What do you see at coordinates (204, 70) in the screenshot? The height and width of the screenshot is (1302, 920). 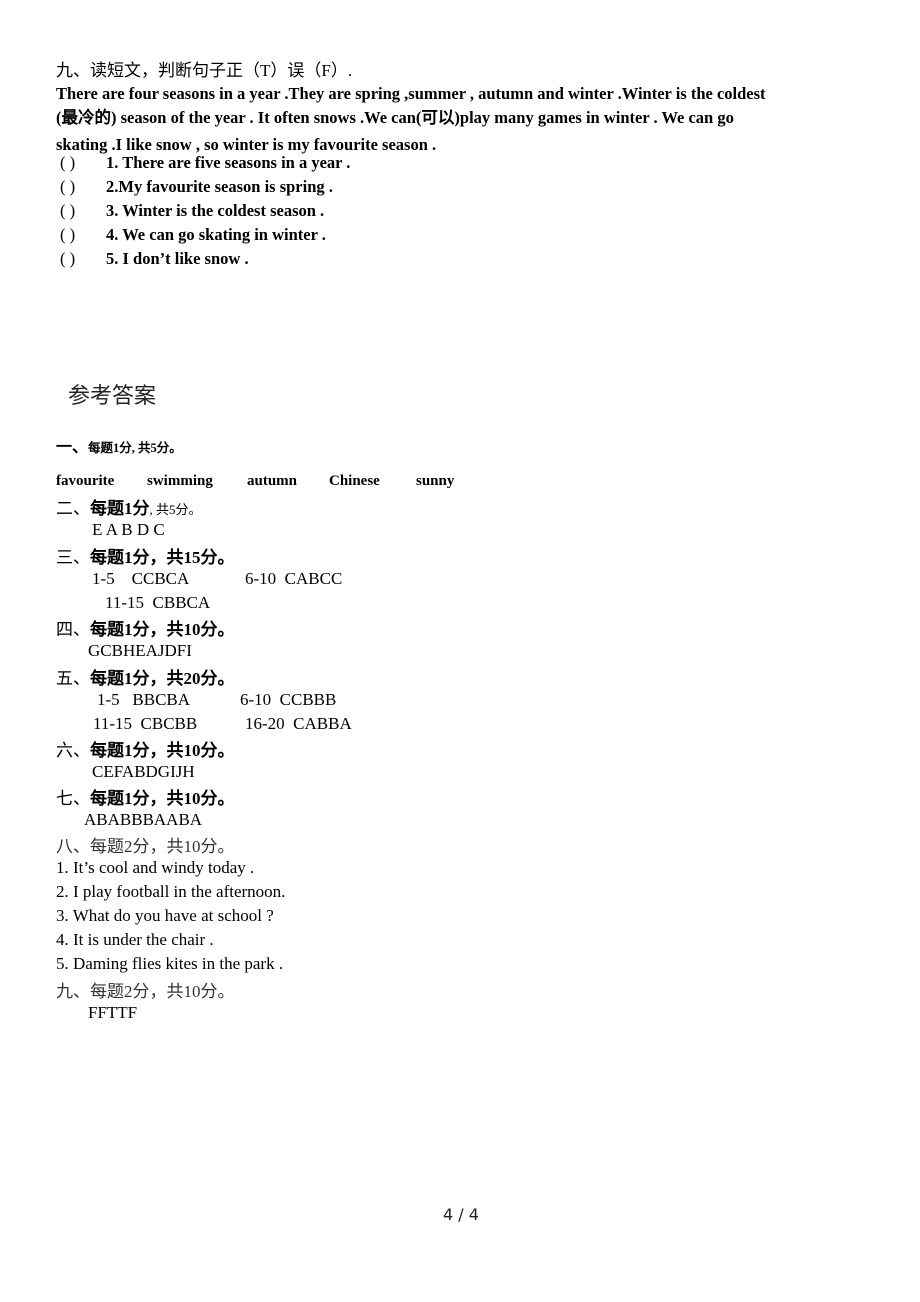 I see `exercise-heading: 九、读短文，判断句子正（T）误（F）.` at bounding box center [204, 70].